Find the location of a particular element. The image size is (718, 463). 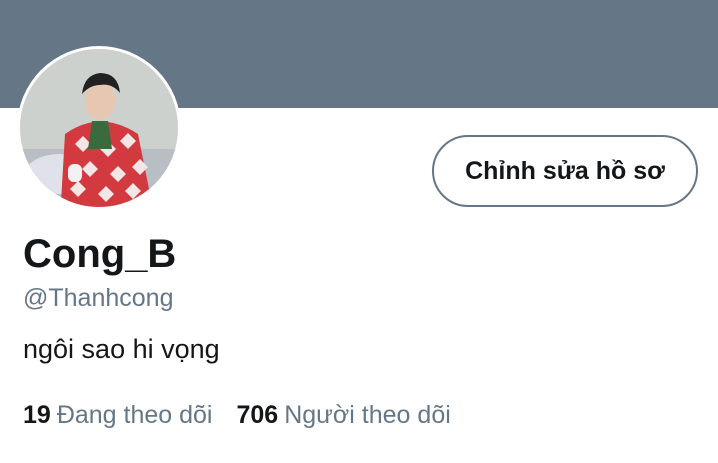

avatar is located at coordinates (99, 128).